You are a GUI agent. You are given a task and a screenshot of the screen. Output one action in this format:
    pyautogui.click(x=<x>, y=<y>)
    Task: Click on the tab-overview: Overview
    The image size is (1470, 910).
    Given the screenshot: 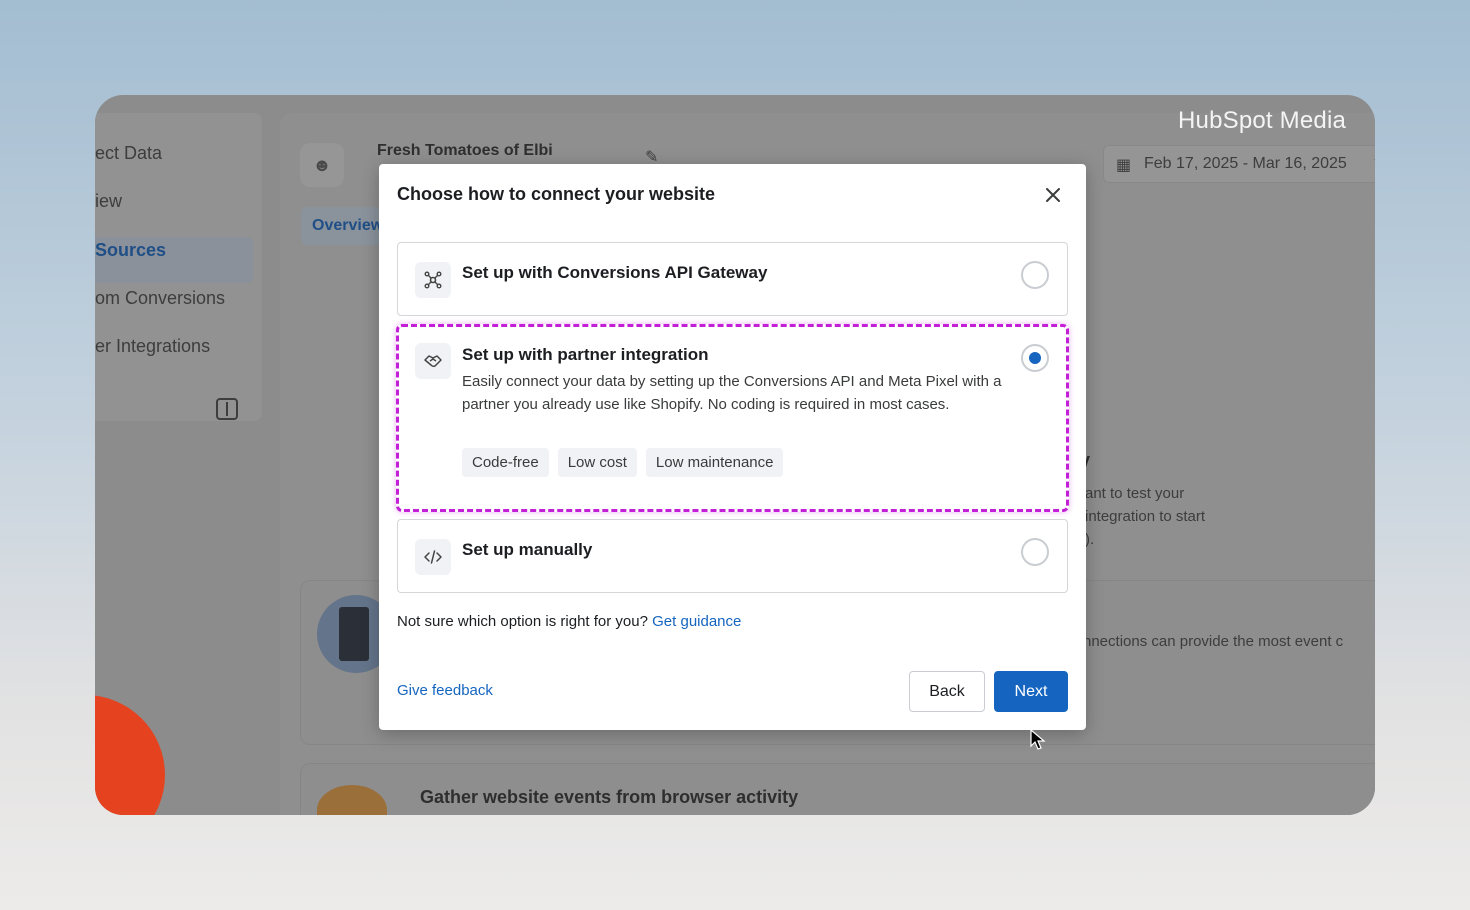 What is the action you would take?
    pyautogui.click(x=346, y=226)
    